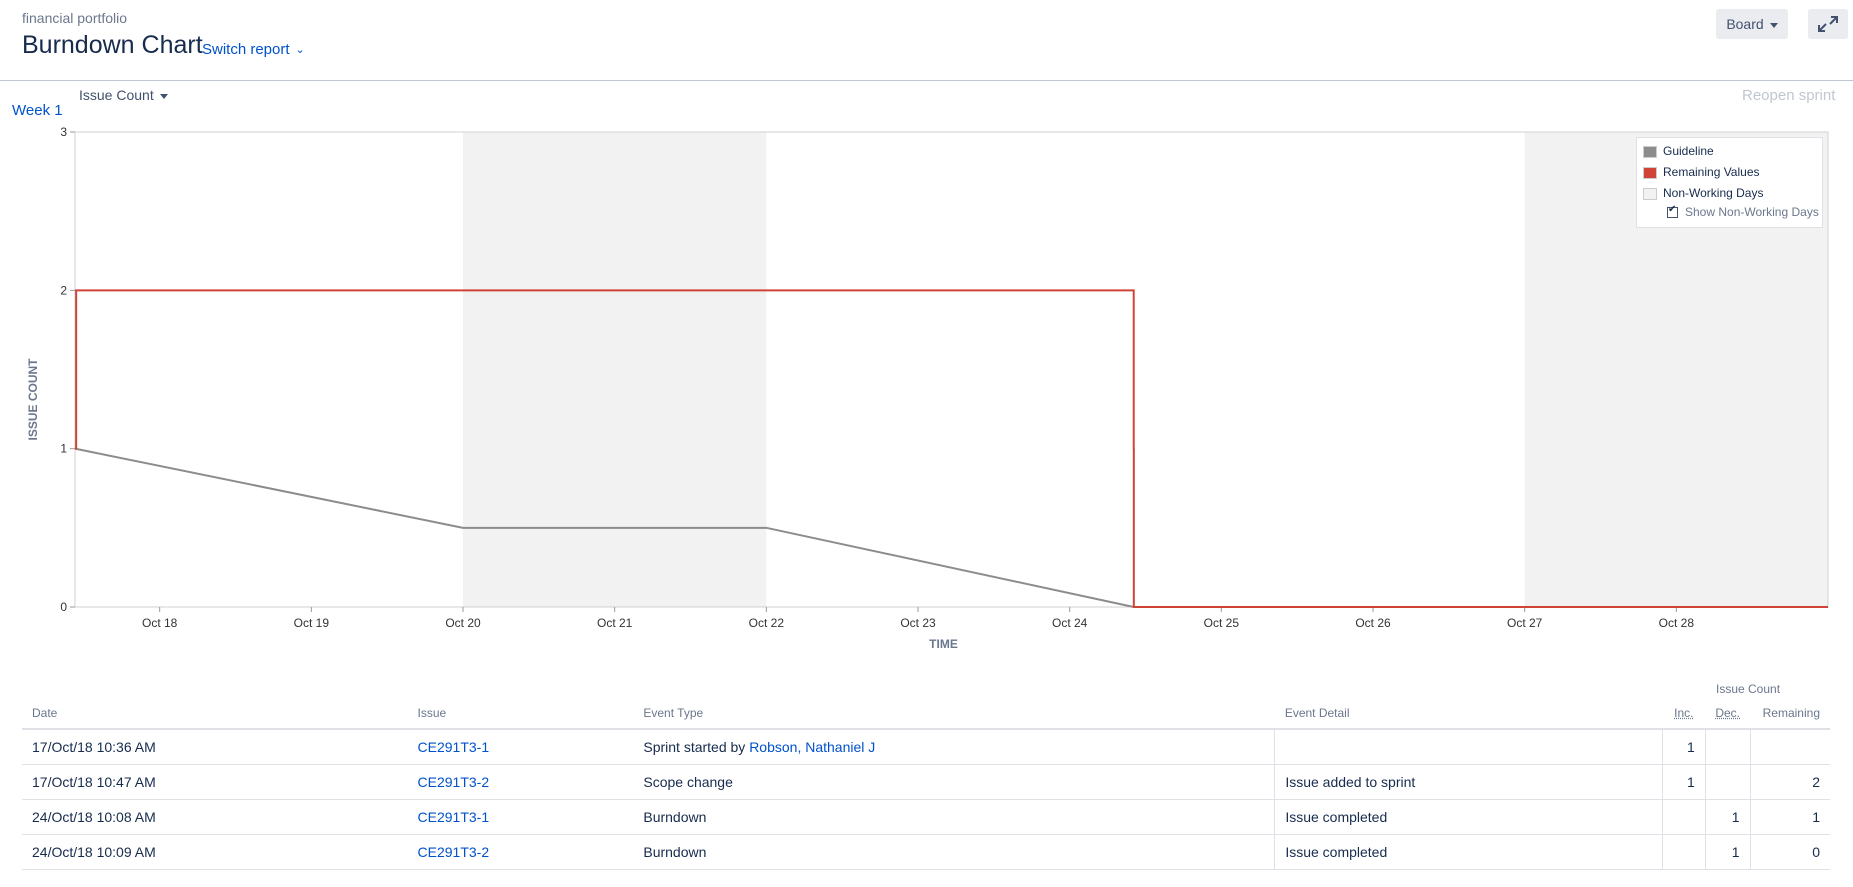 The height and width of the screenshot is (887, 1853). What do you see at coordinates (943, 644) in the screenshot?
I see `x-axis-title: TIME` at bounding box center [943, 644].